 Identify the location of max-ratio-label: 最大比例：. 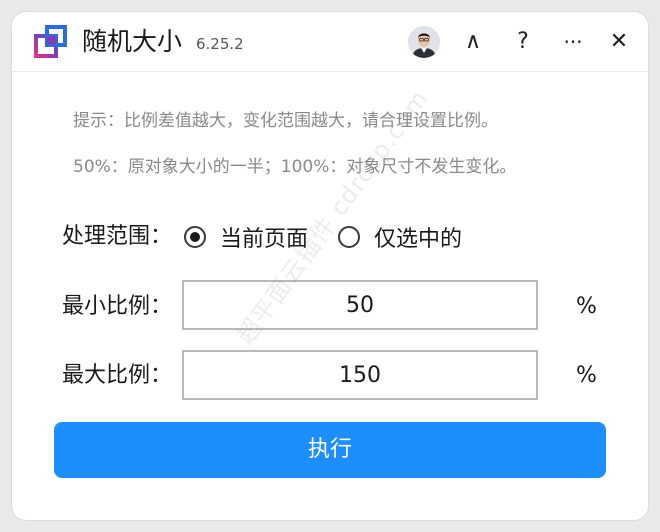
(117, 375).